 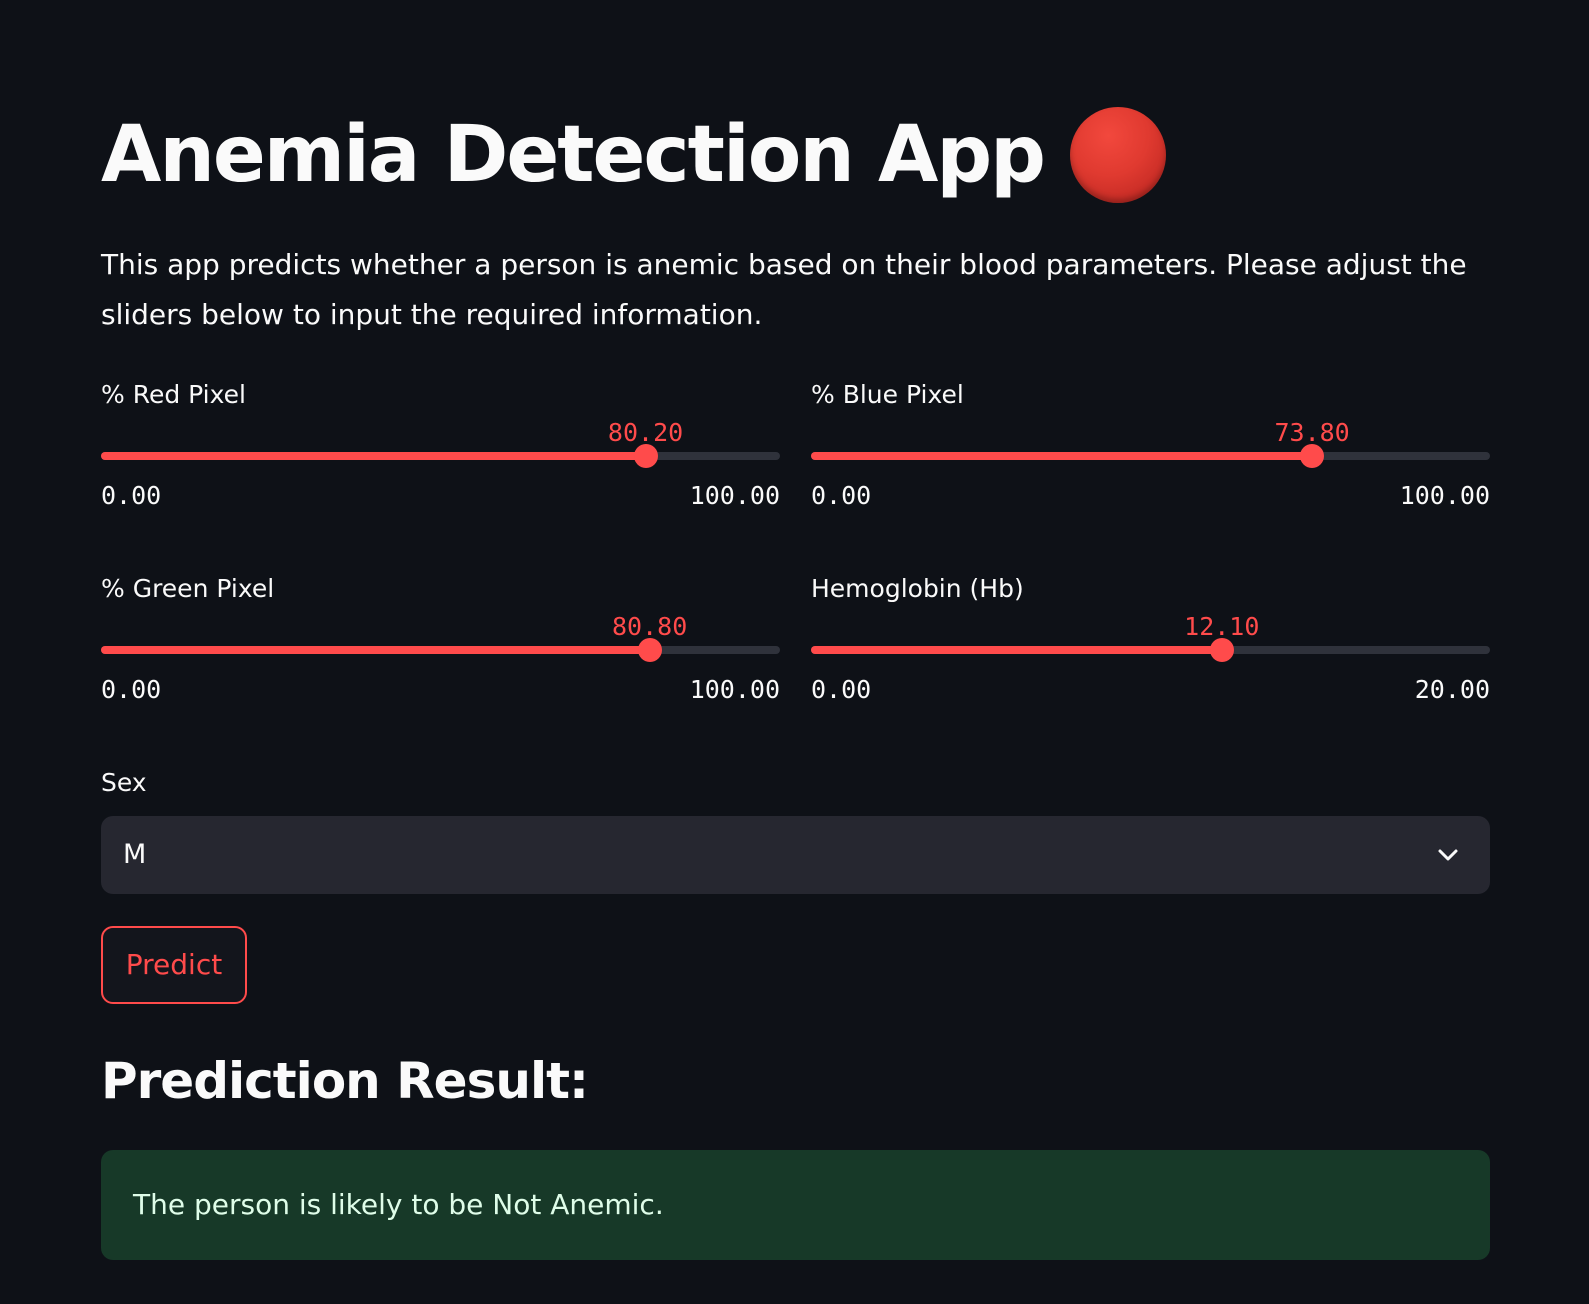 What do you see at coordinates (573, 155) in the screenshot?
I see `page-title: Anemia Detection App` at bounding box center [573, 155].